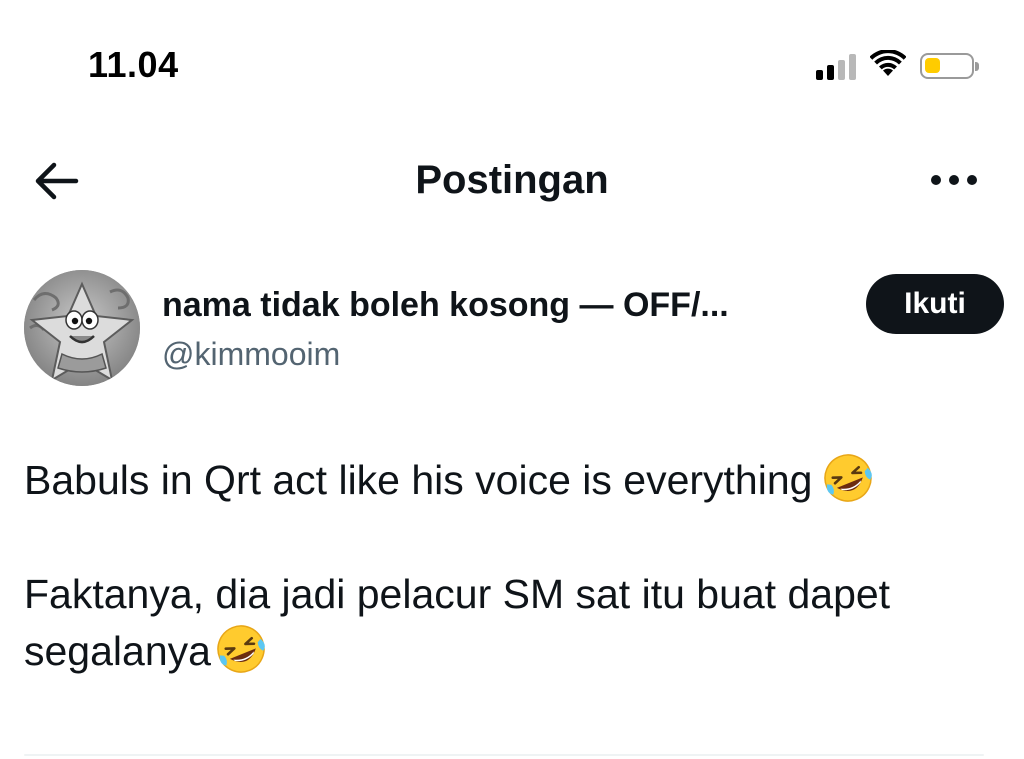 The image size is (1024, 759). I want to click on more-options-button, so click(954, 182).